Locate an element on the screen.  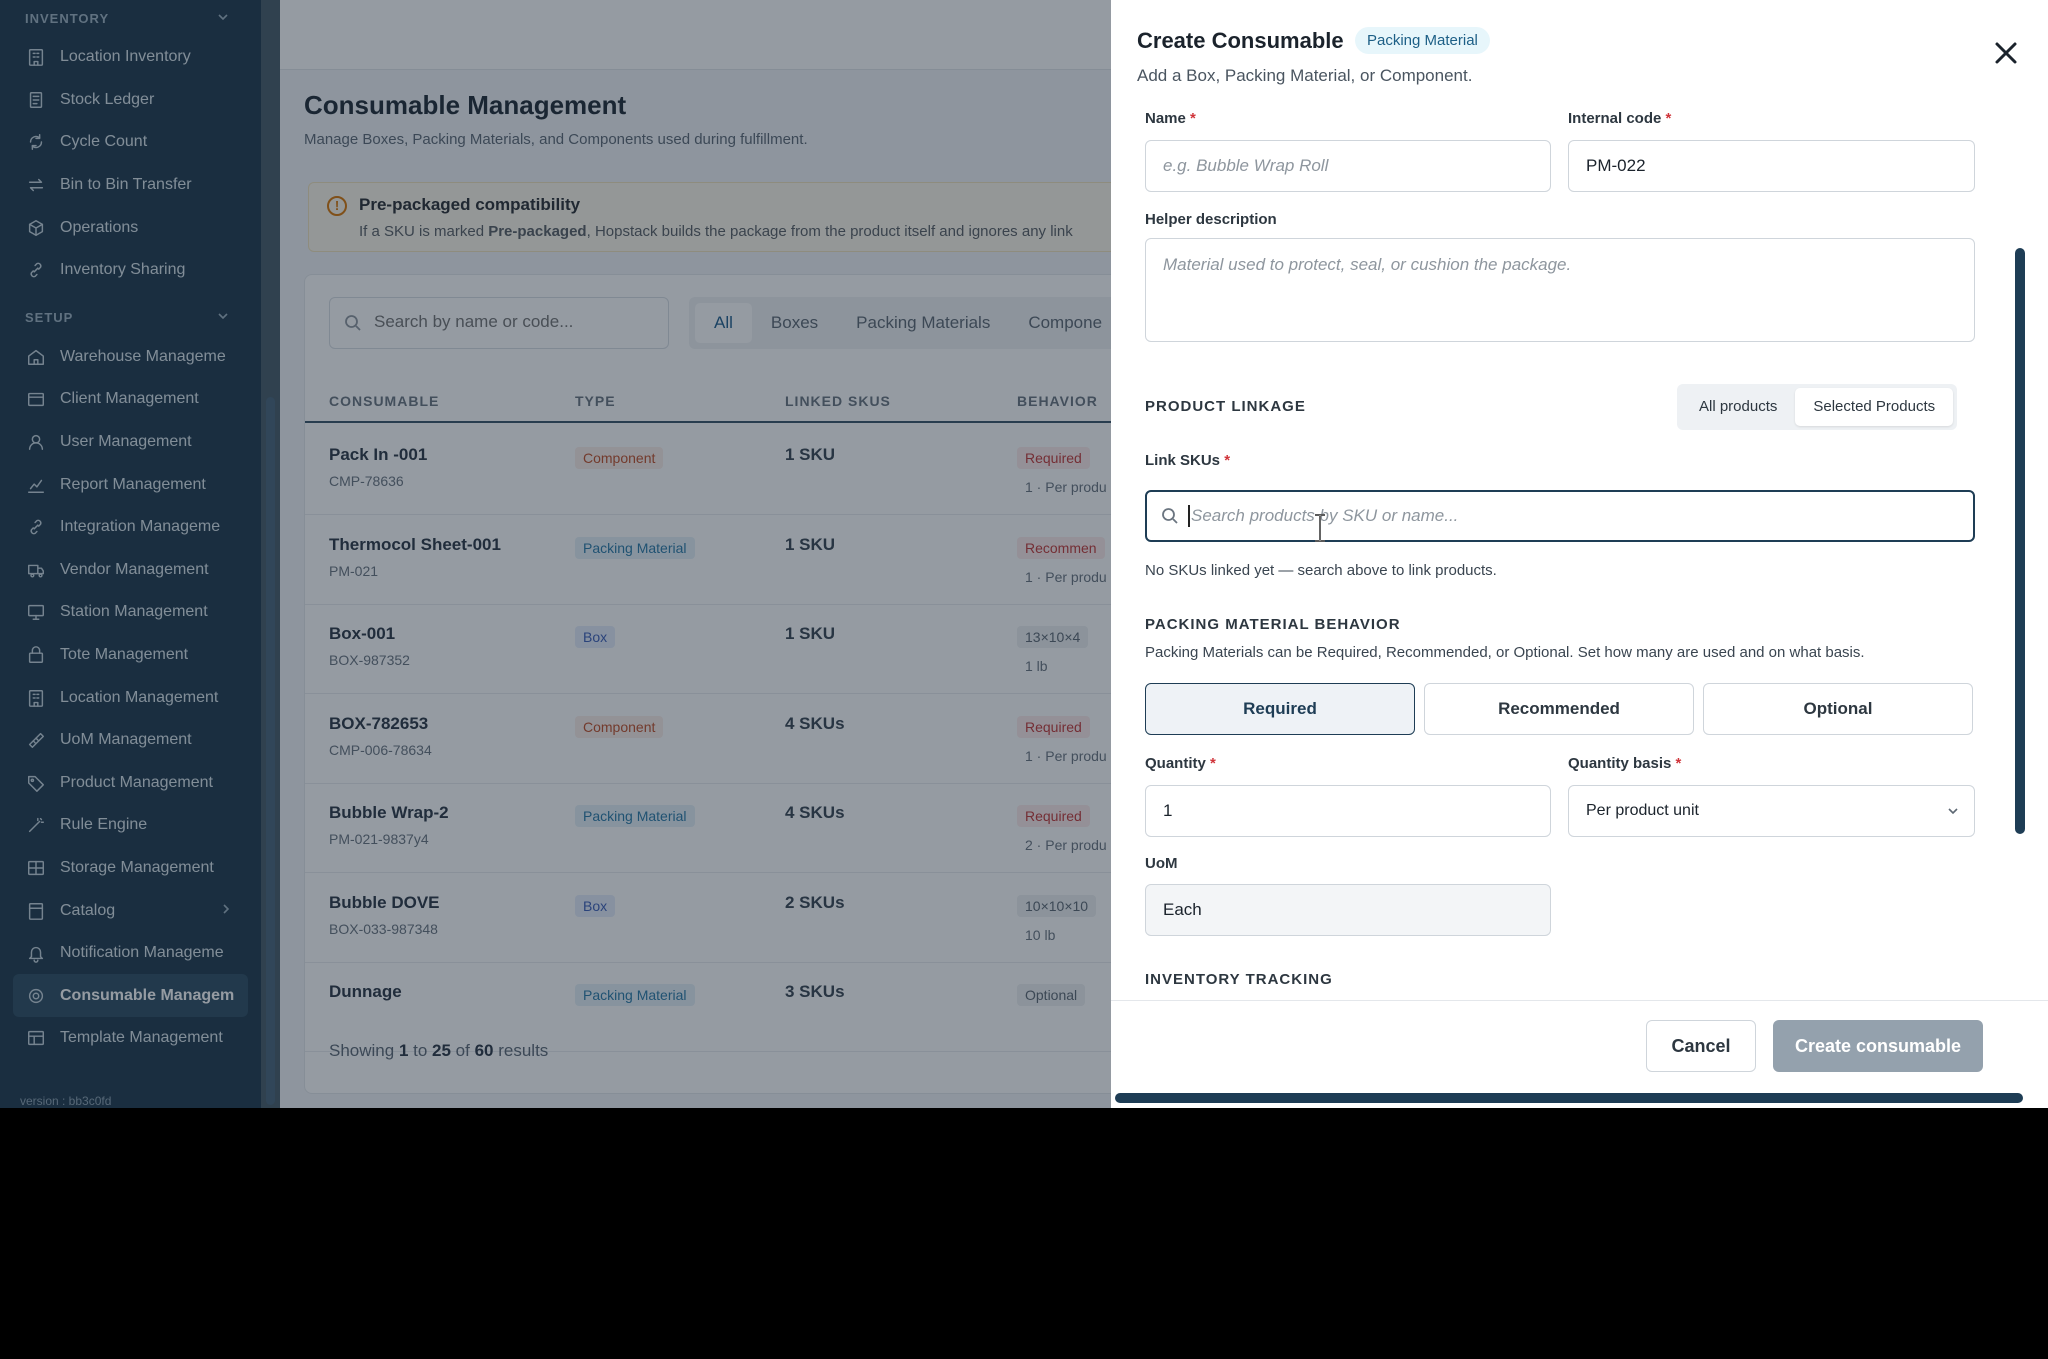
linkage-all-products: All products is located at coordinates (1738, 407).